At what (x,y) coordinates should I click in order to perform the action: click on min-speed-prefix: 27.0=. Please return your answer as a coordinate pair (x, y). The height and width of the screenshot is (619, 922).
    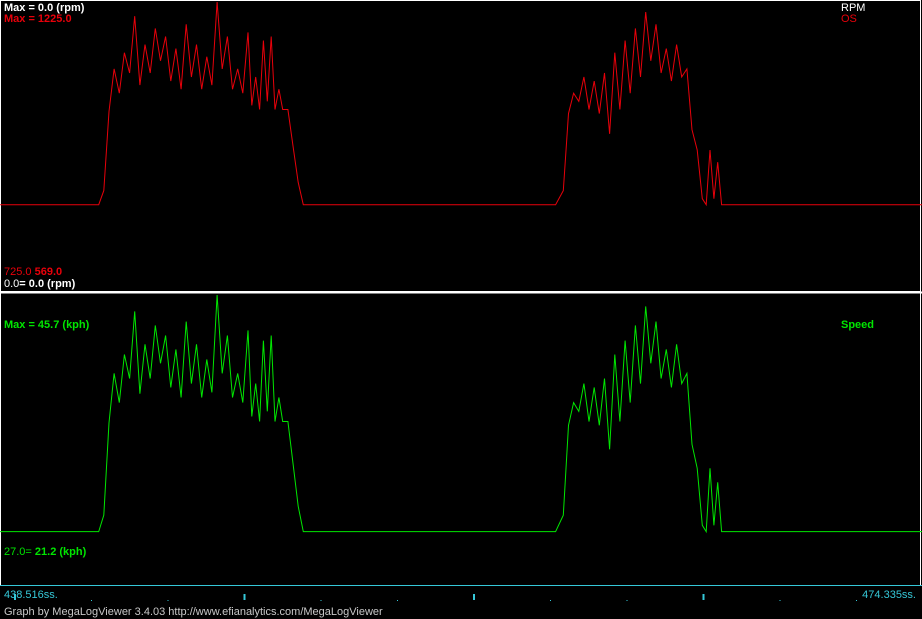
    Looking at the image, I should click on (18, 552).